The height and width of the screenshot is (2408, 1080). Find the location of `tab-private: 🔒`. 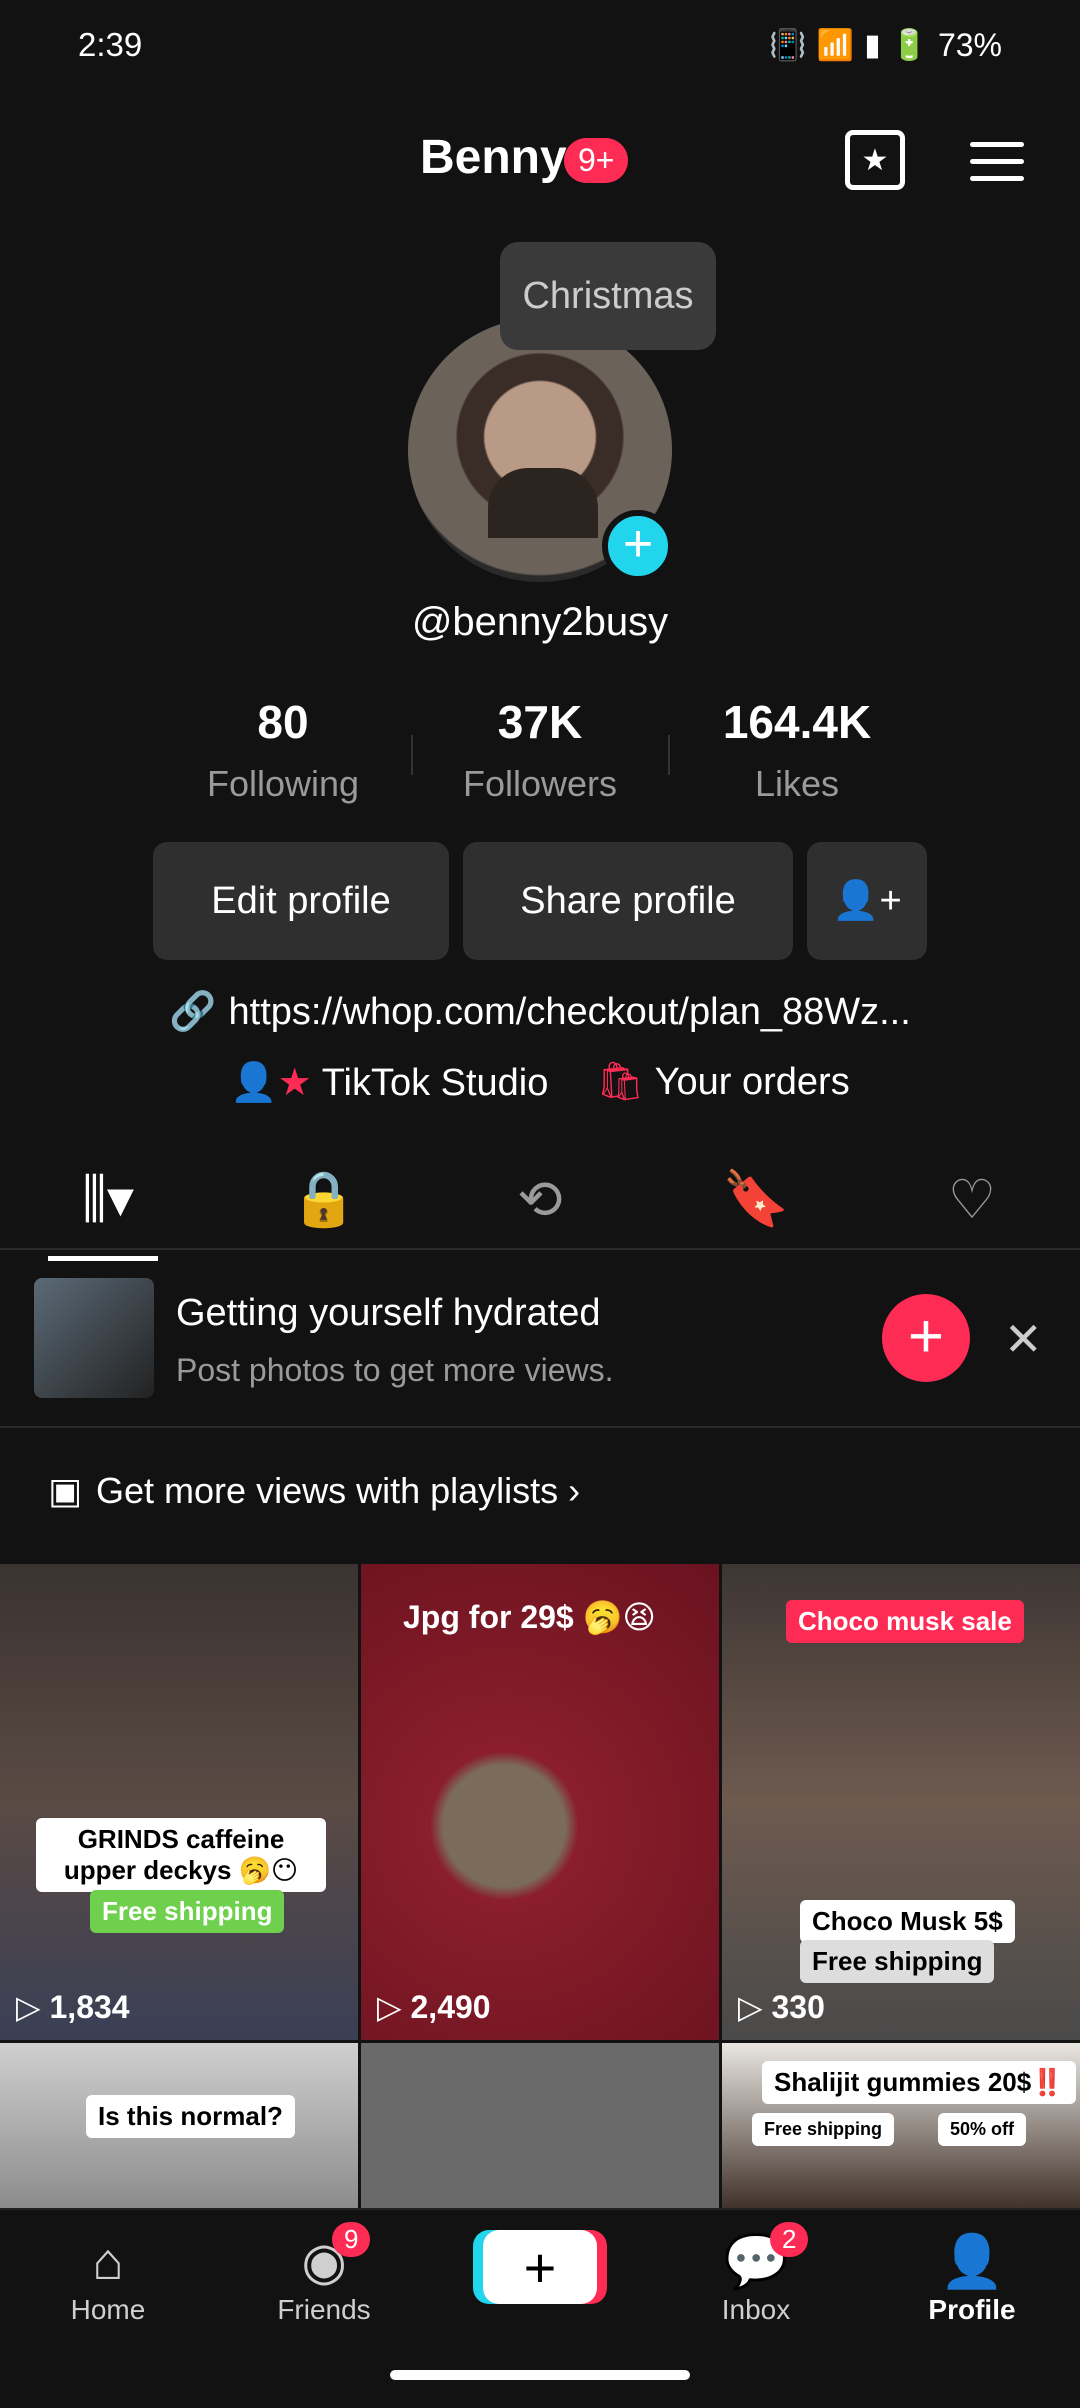

tab-private: 🔒 is located at coordinates (324, 1199).